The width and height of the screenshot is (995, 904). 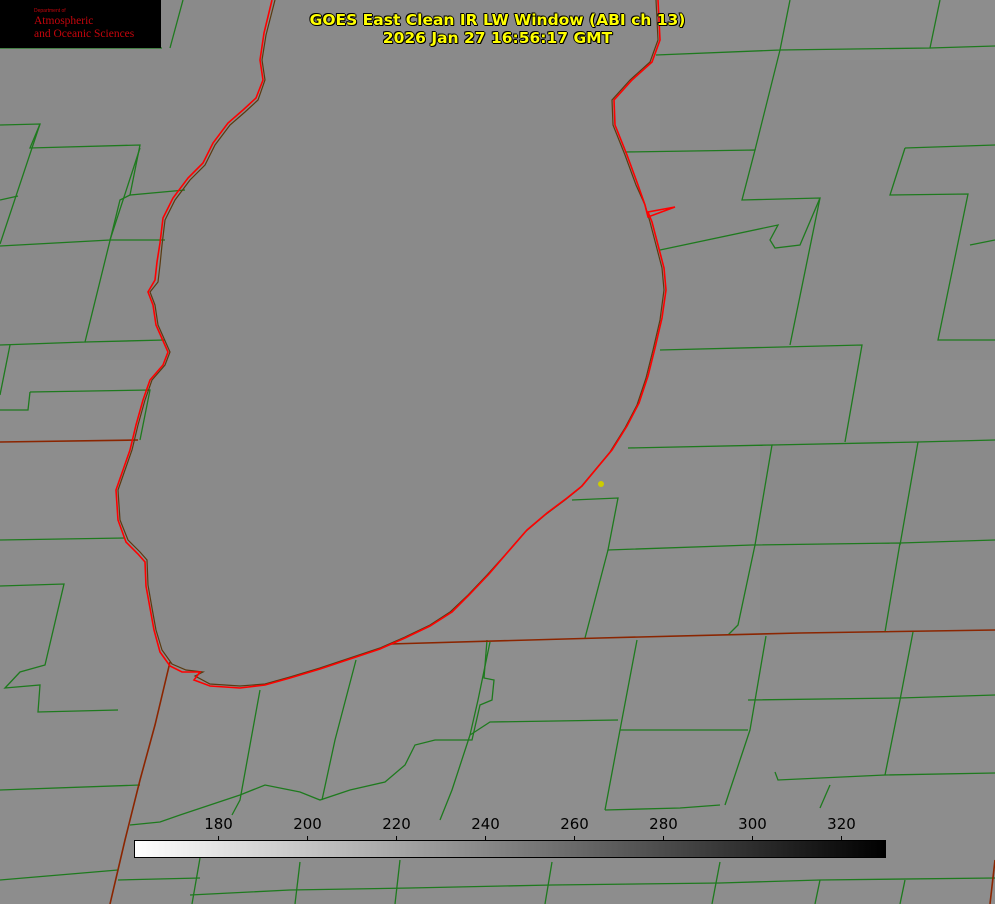 I want to click on colorbar-tick-label: 320, so click(x=841, y=824).